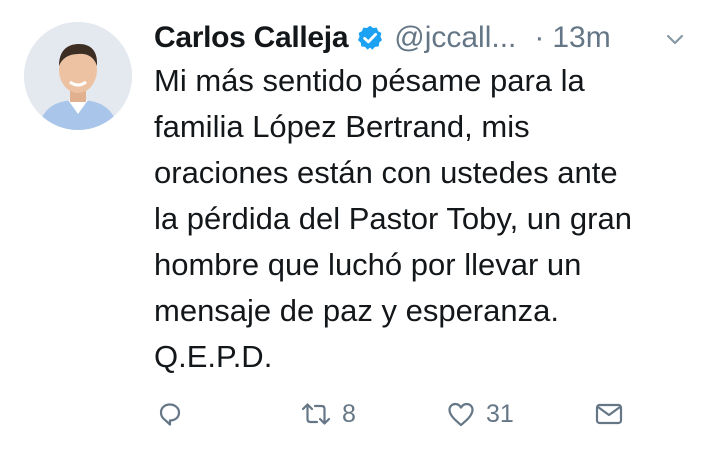  I want to click on tweet-text-line: familia López Bertrand, mis, so click(342, 126).